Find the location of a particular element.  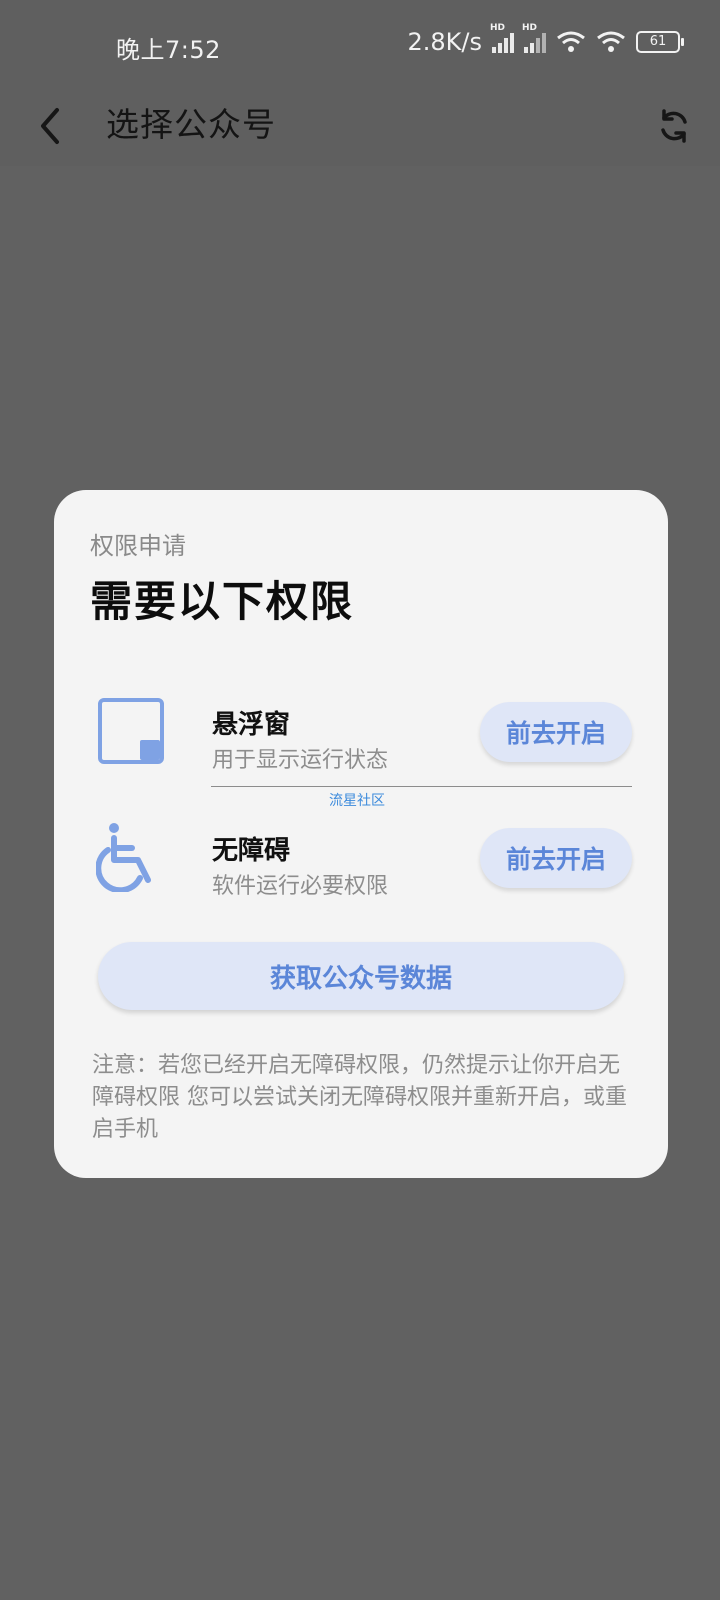

status-icons: 2.8K/s HD HD 61 is located at coordinates (545, 39).